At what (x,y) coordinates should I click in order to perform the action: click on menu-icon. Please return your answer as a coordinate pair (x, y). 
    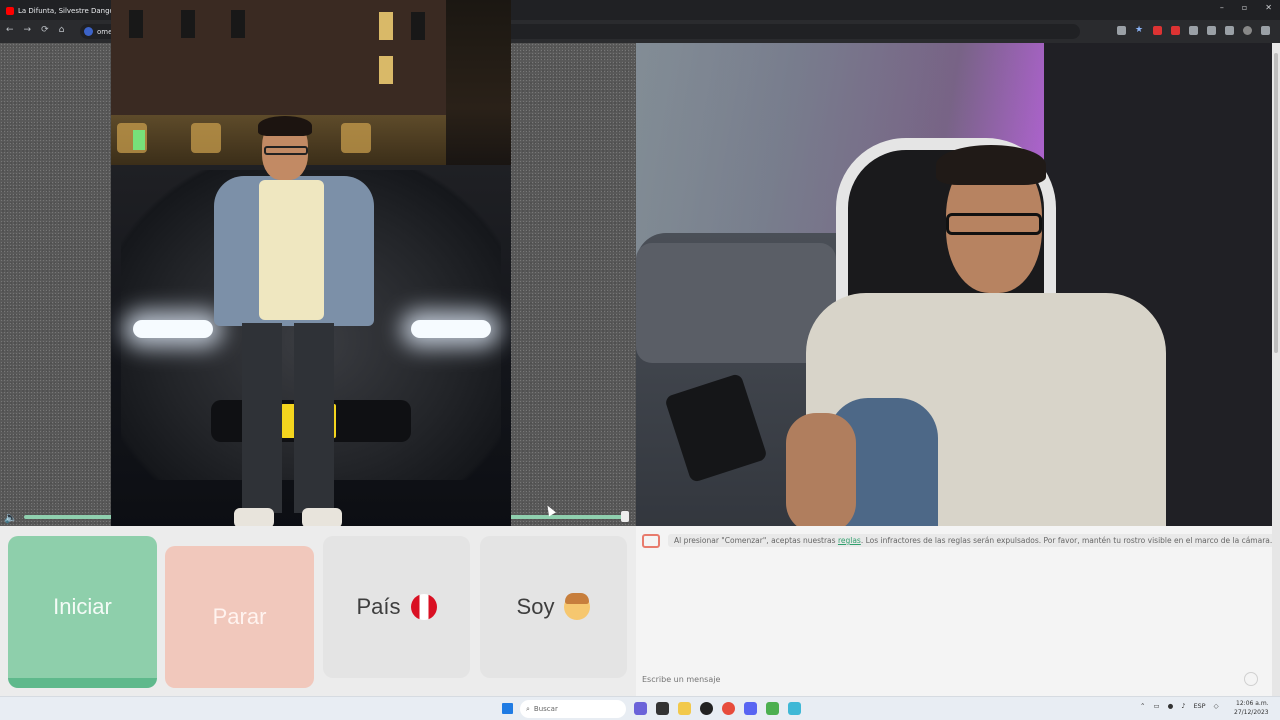
    Looking at the image, I should click on (1265, 30).